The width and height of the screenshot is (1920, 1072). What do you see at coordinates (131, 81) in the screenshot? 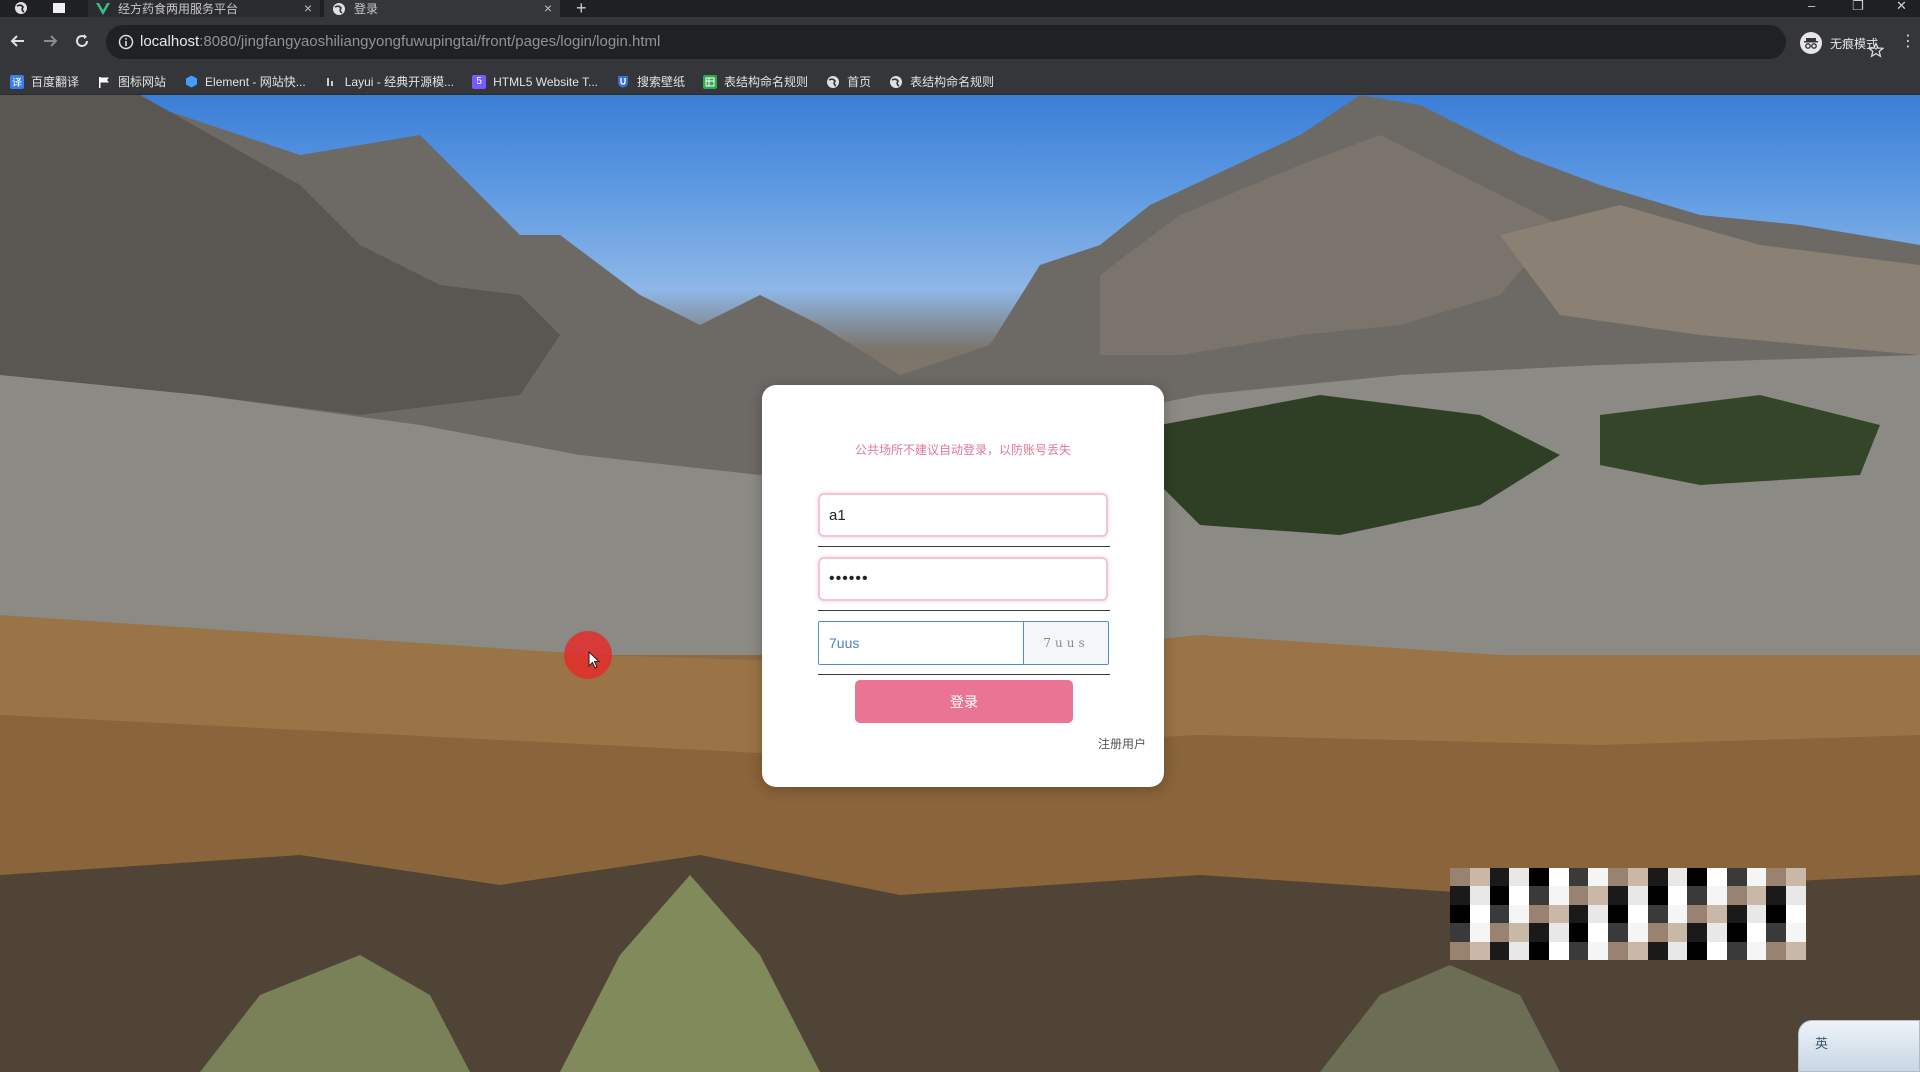
I see `bookmark-icon-site: 图标网站` at bounding box center [131, 81].